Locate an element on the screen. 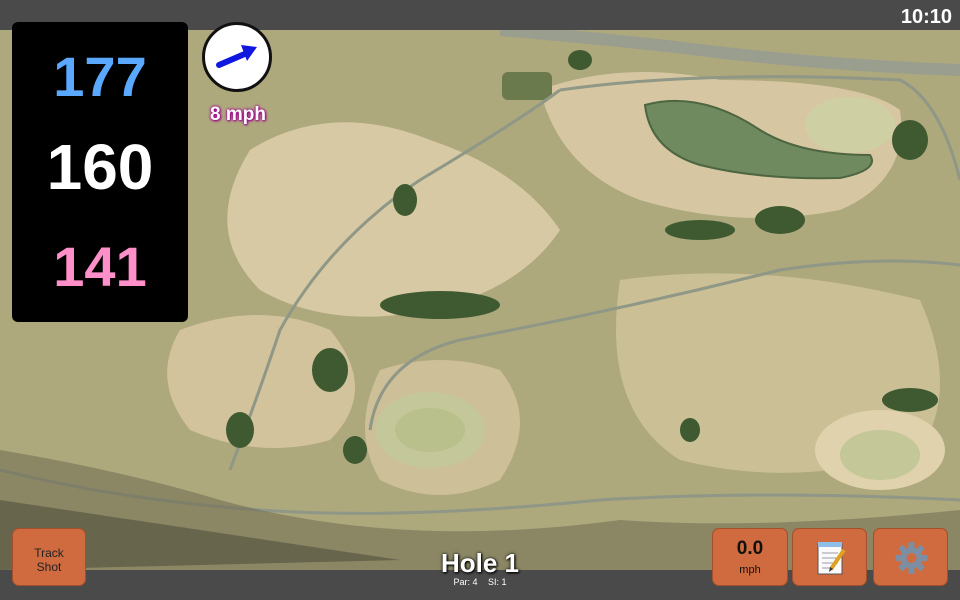 The height and width of the screenshot is (600, 960). settings-button is located at coordinates (910, 557).